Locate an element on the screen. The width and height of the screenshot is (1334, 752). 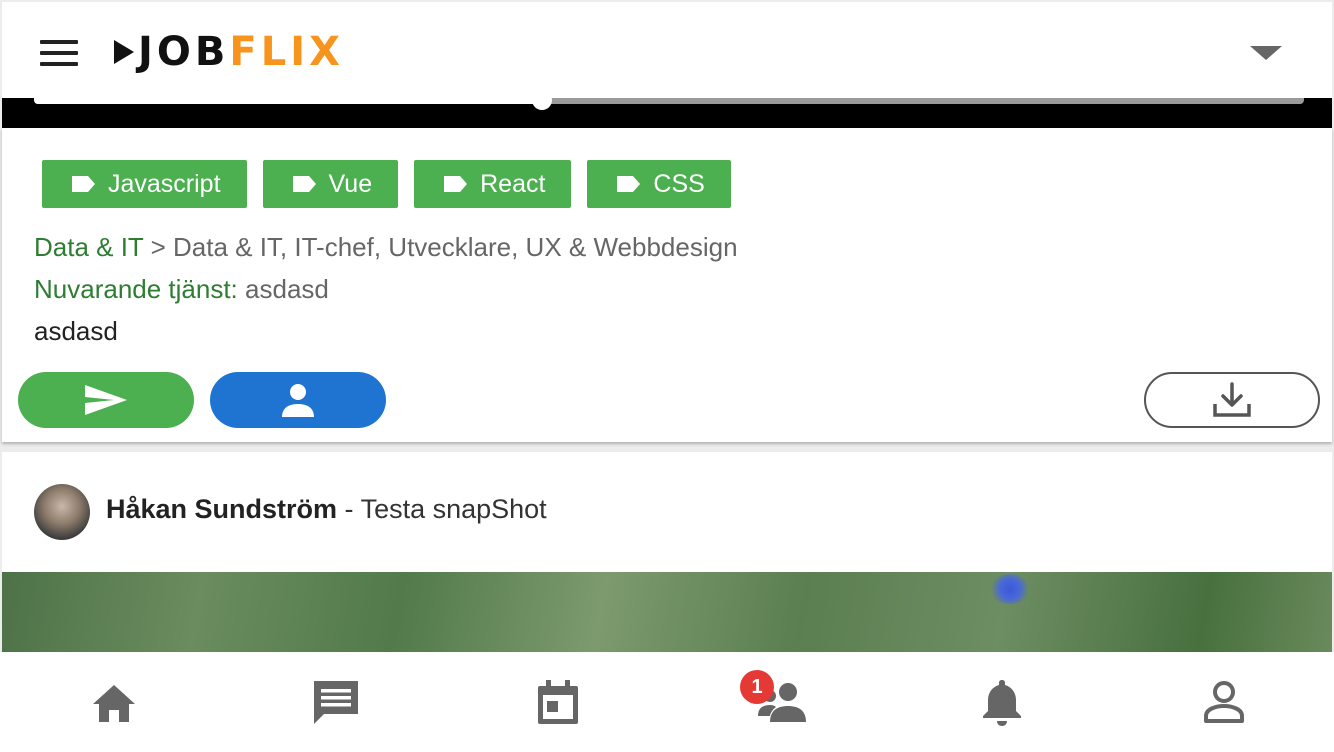
profile-button is located at coordinates (298, 400).